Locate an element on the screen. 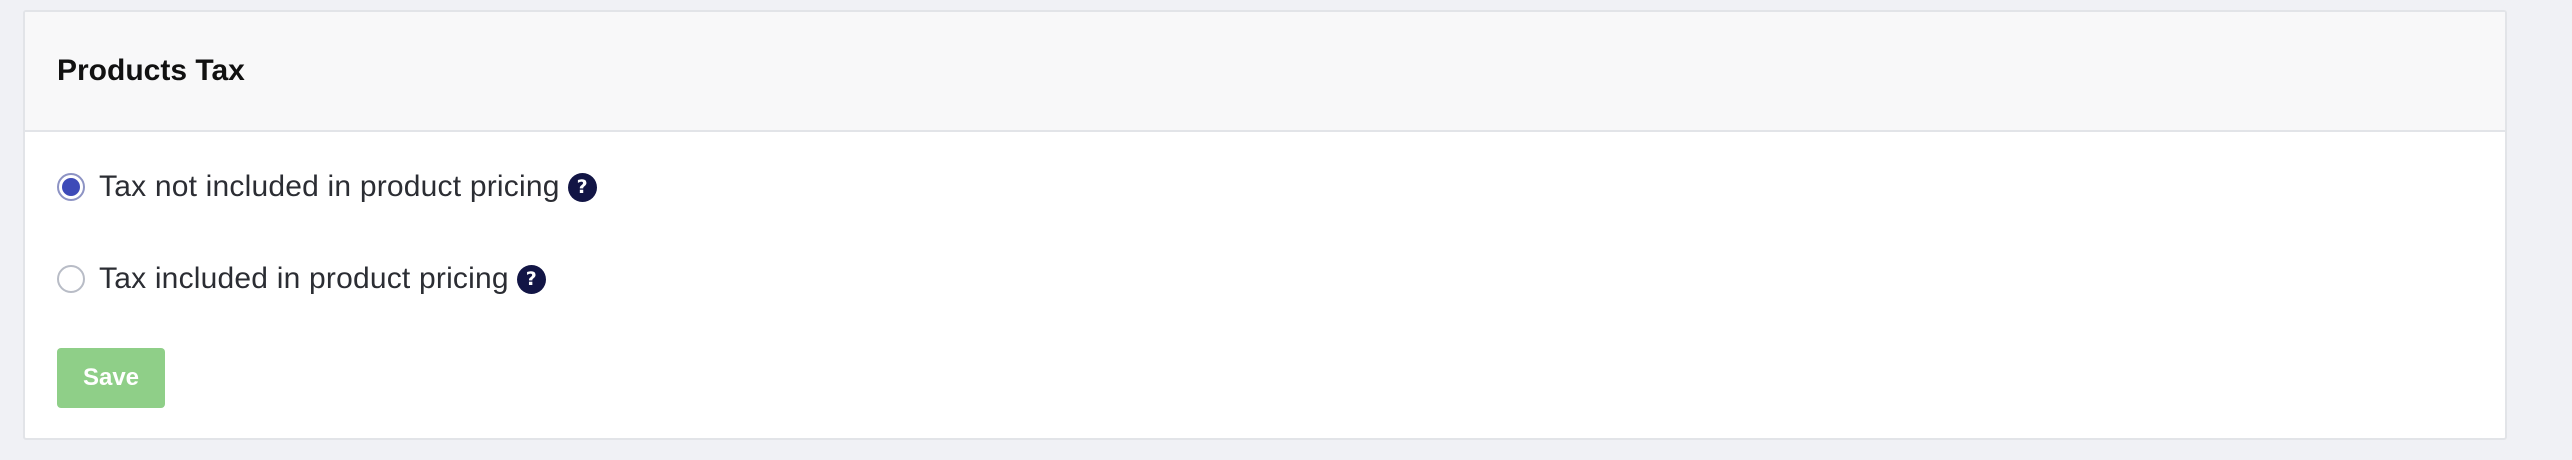 This screenshot has width=2572, height=460. tax-included-radio is located at coordinates (71, 279).